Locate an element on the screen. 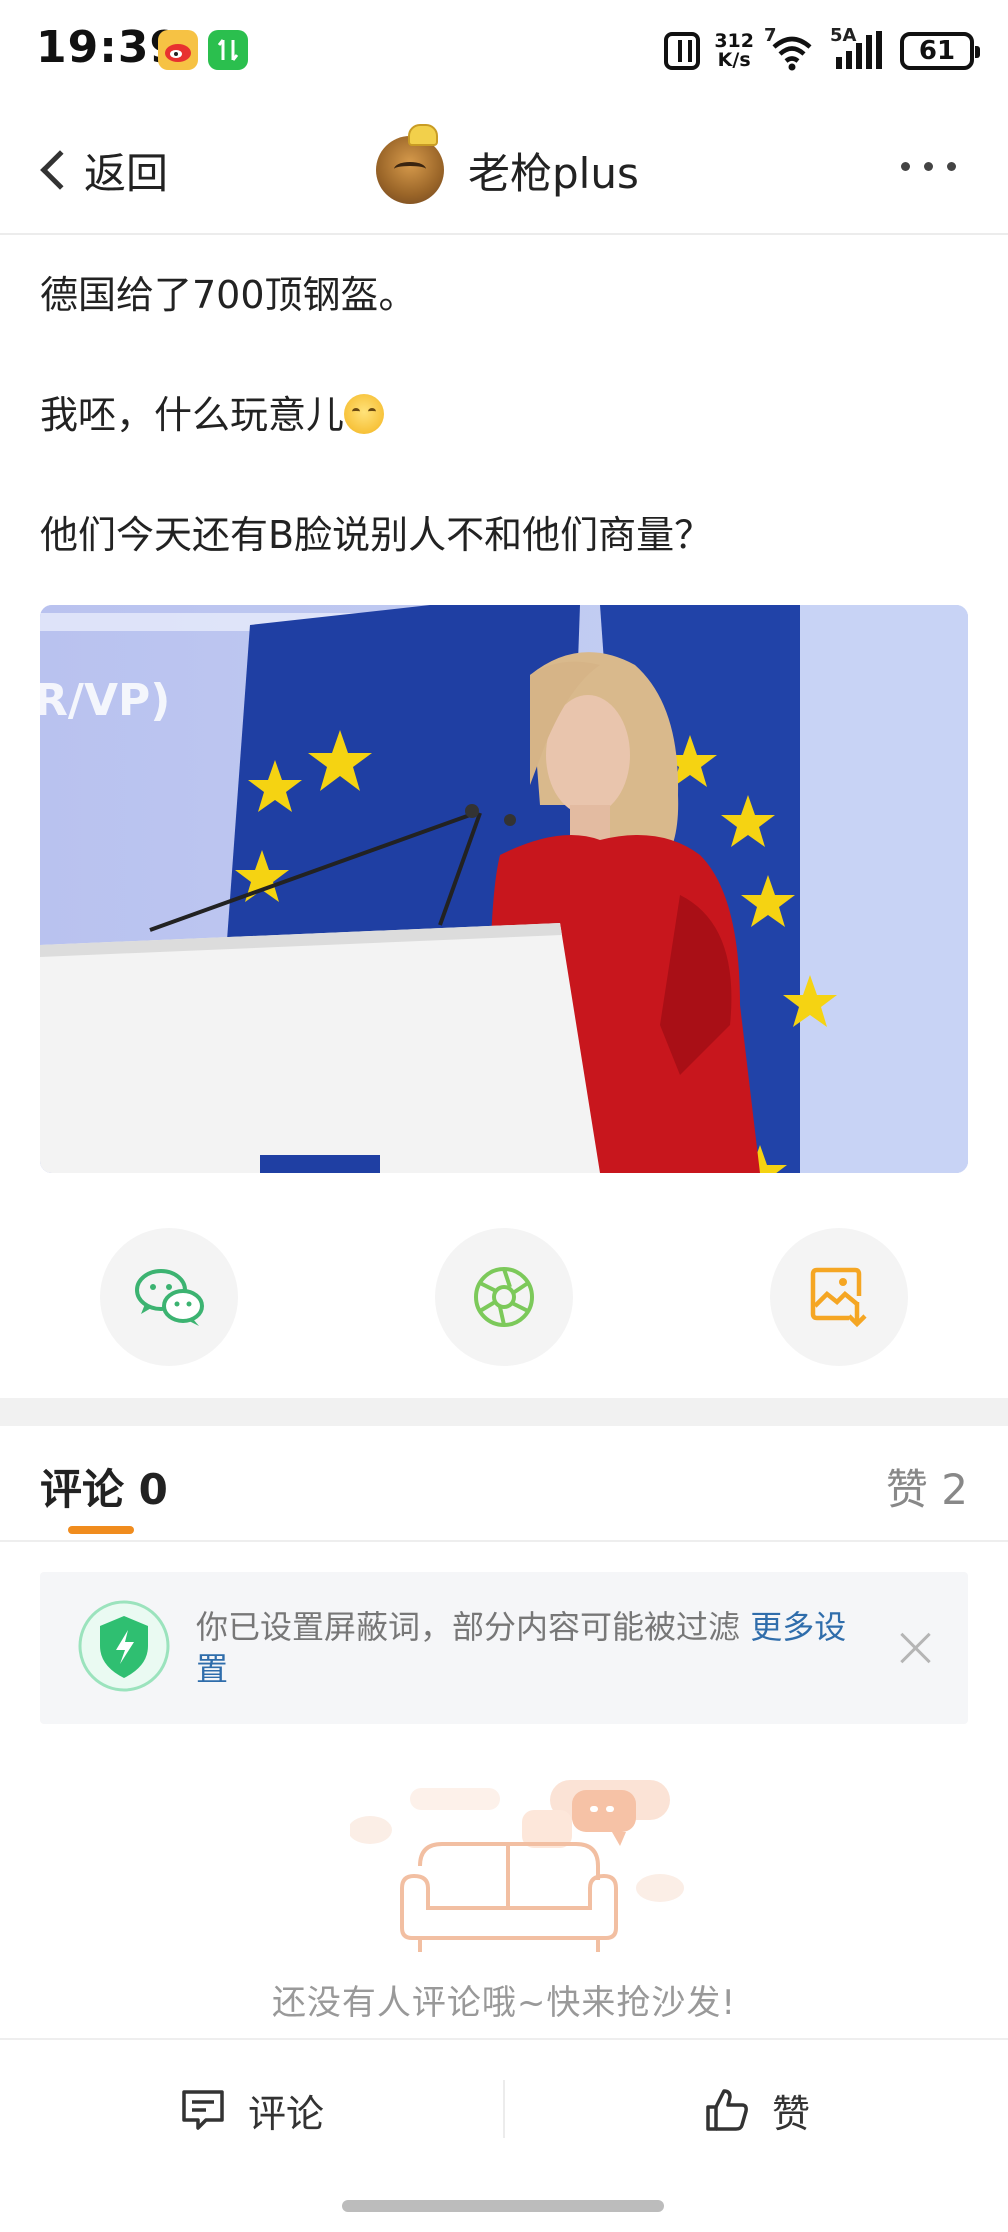 The height and width of the screenshot is (2232, 1008). network-speed-unit: K/s is located at coordinates (734, 60).